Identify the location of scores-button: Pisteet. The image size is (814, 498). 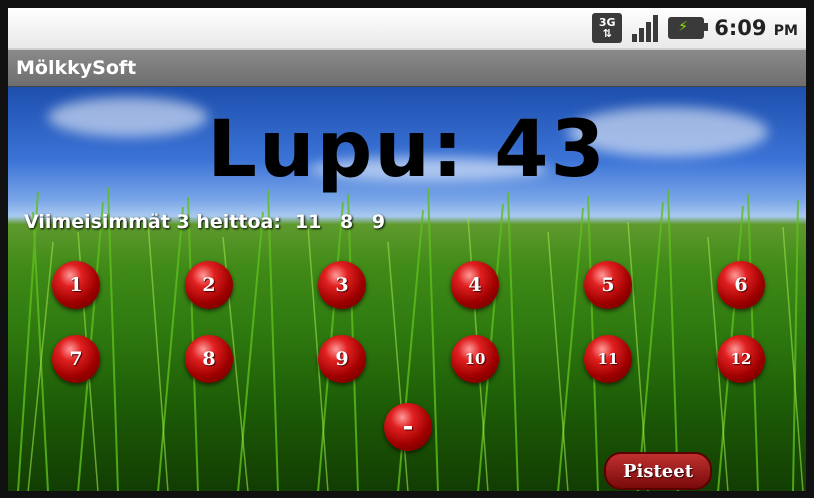
(658, 471).